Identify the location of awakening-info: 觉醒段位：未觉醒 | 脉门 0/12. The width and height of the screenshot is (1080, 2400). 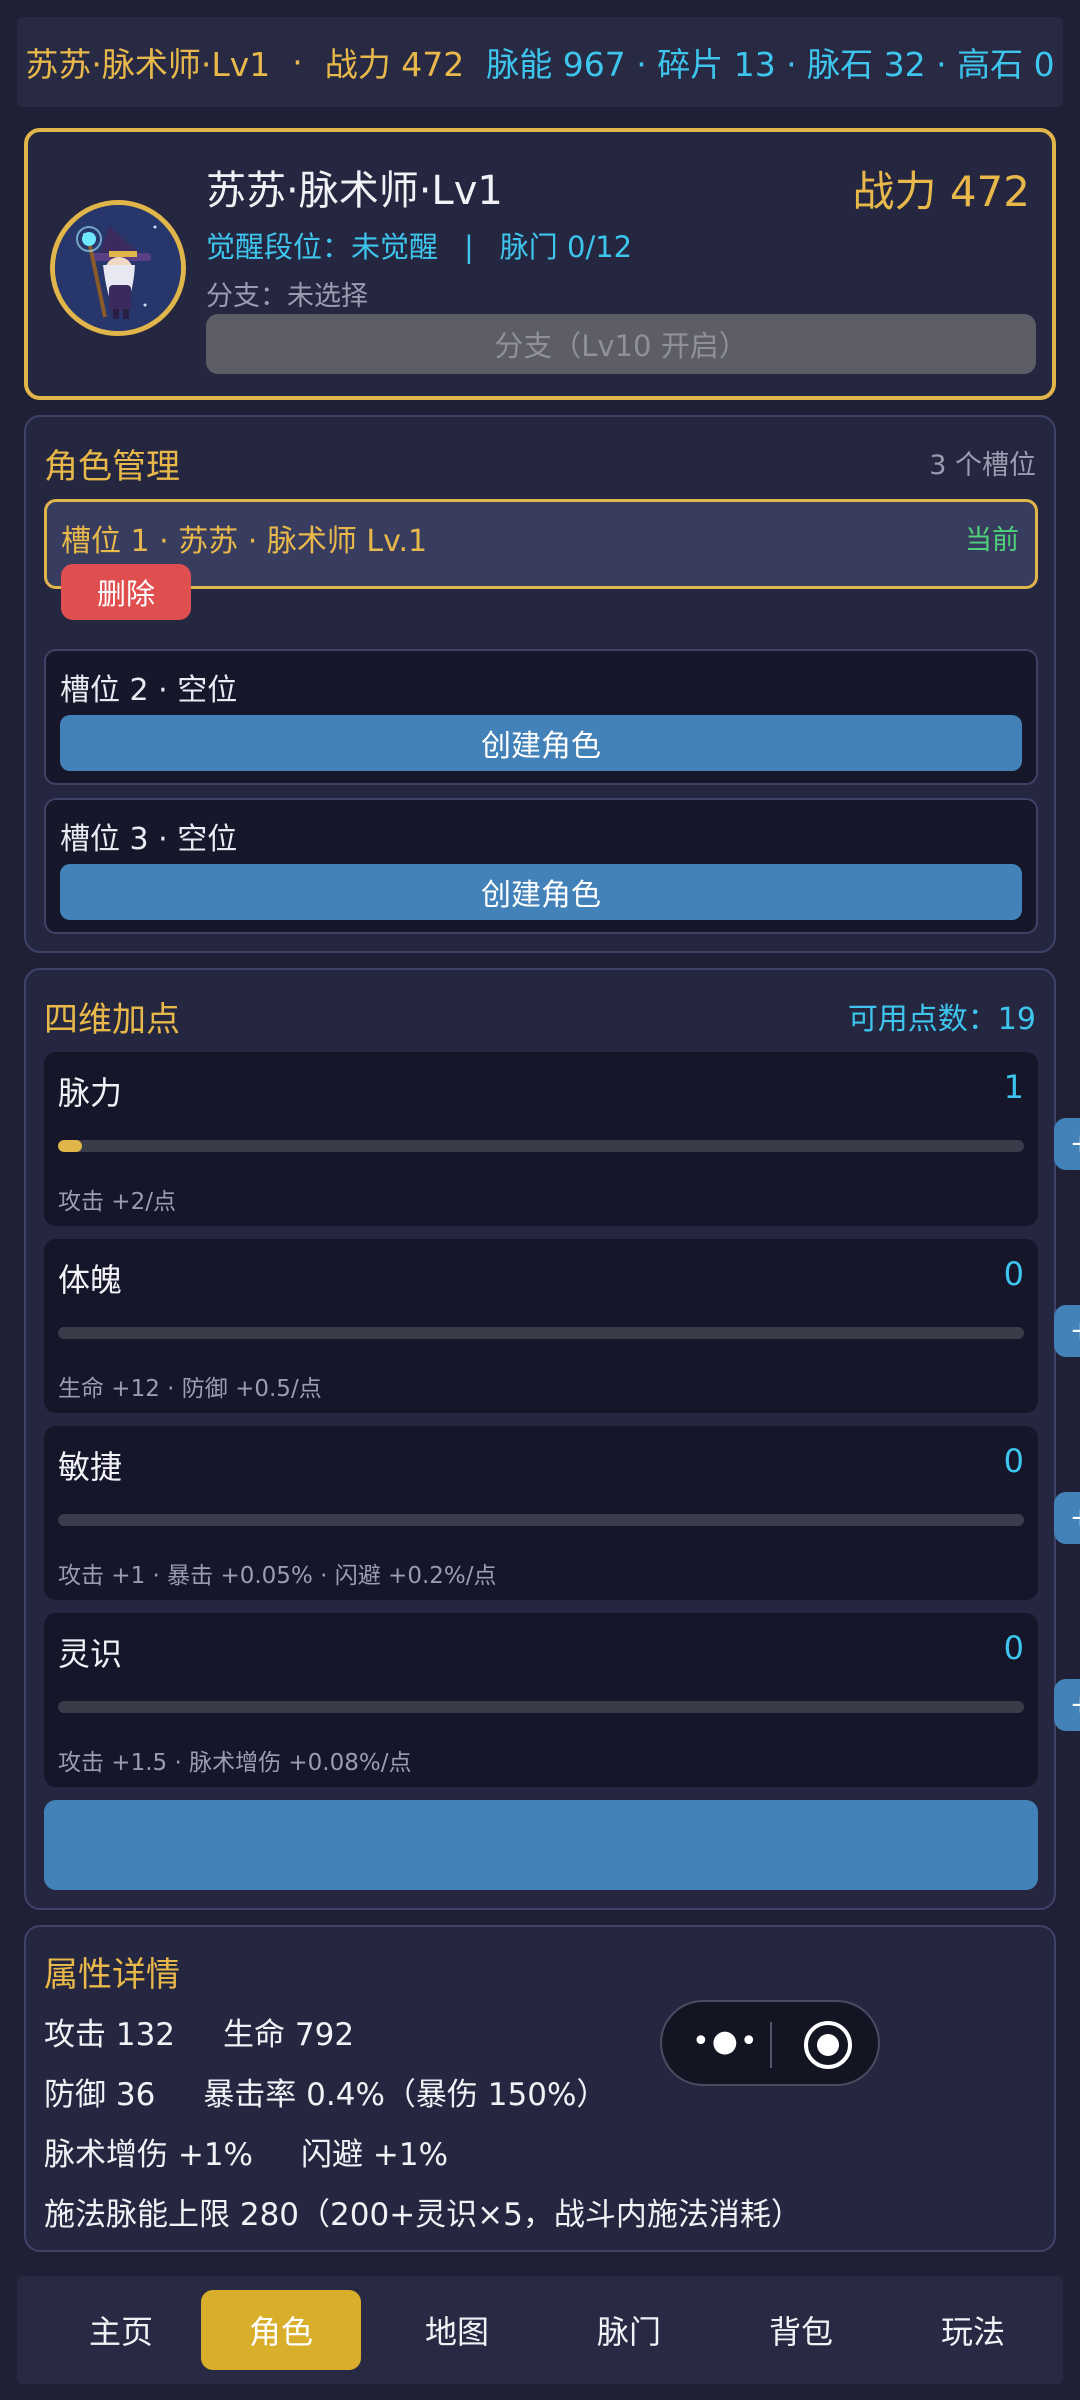
(419, 245).